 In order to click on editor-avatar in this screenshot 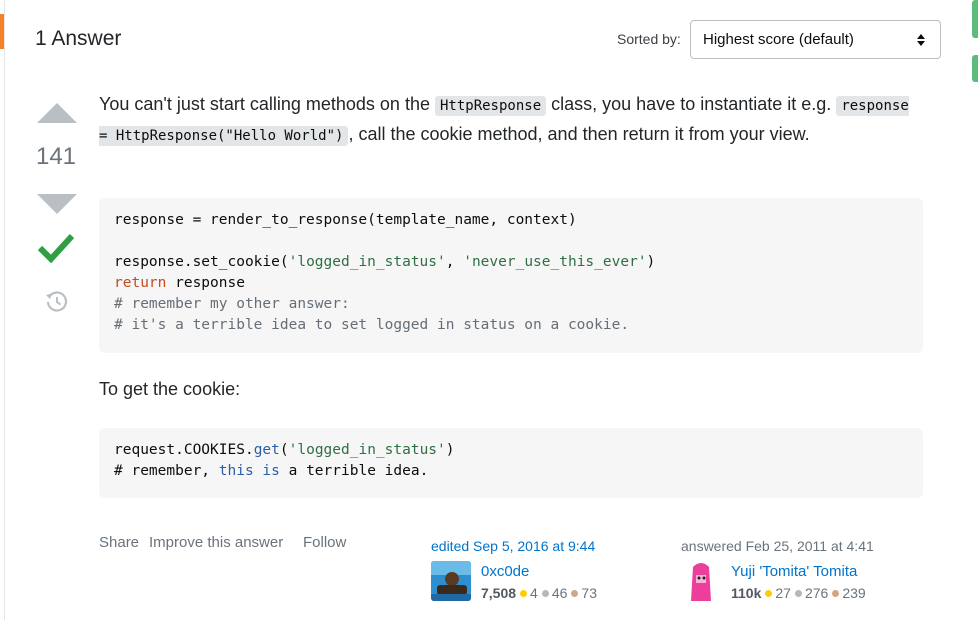, I will do `click(451, 581)`.